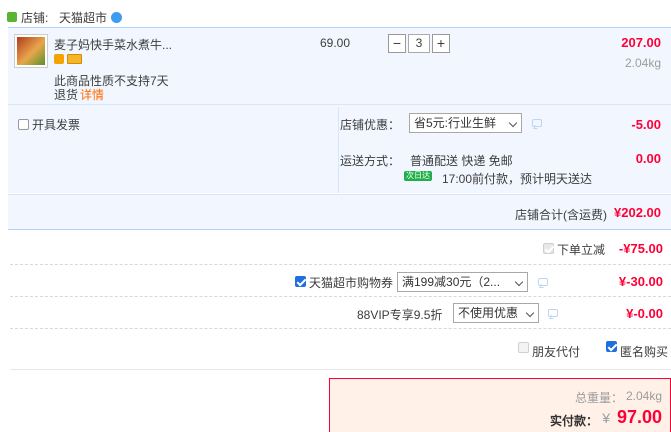 This screenshot has width=671, height=432. Describe the element at coordinates (517, 179) in the screenshot. I see `shipping-eta: 17:00前付款，预计明天送达` at that location.